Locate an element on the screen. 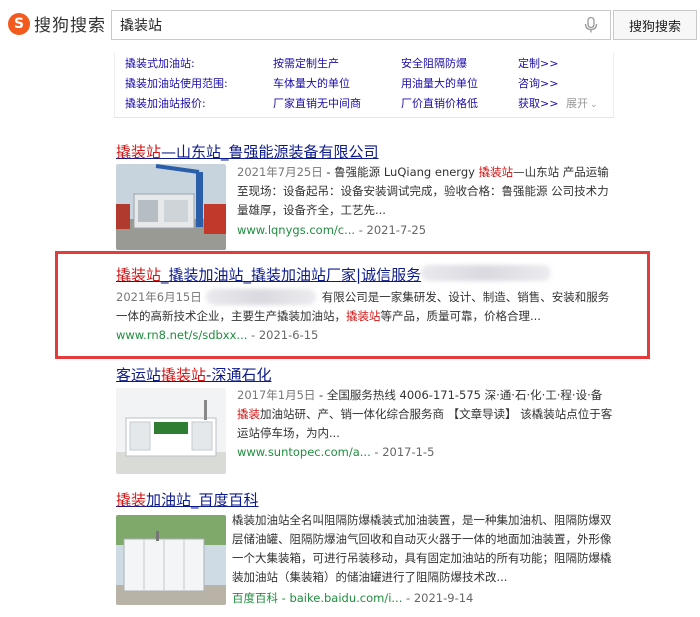  title-text: 客运站 is located at coordinates (139, 375).